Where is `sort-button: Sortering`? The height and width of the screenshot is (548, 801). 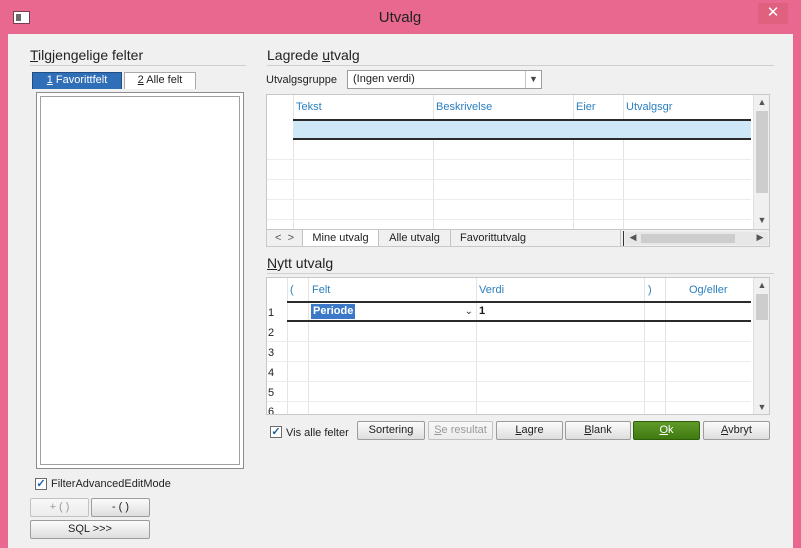 sort-button: Sortering is located at coordinates (391, 430).